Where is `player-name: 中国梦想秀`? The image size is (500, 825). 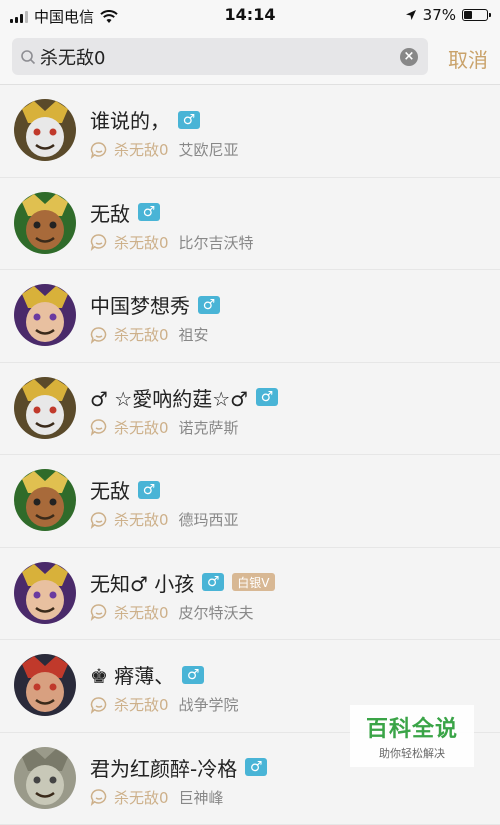
player-name: 中国梦想秀 is located at coordinates (140, 304).